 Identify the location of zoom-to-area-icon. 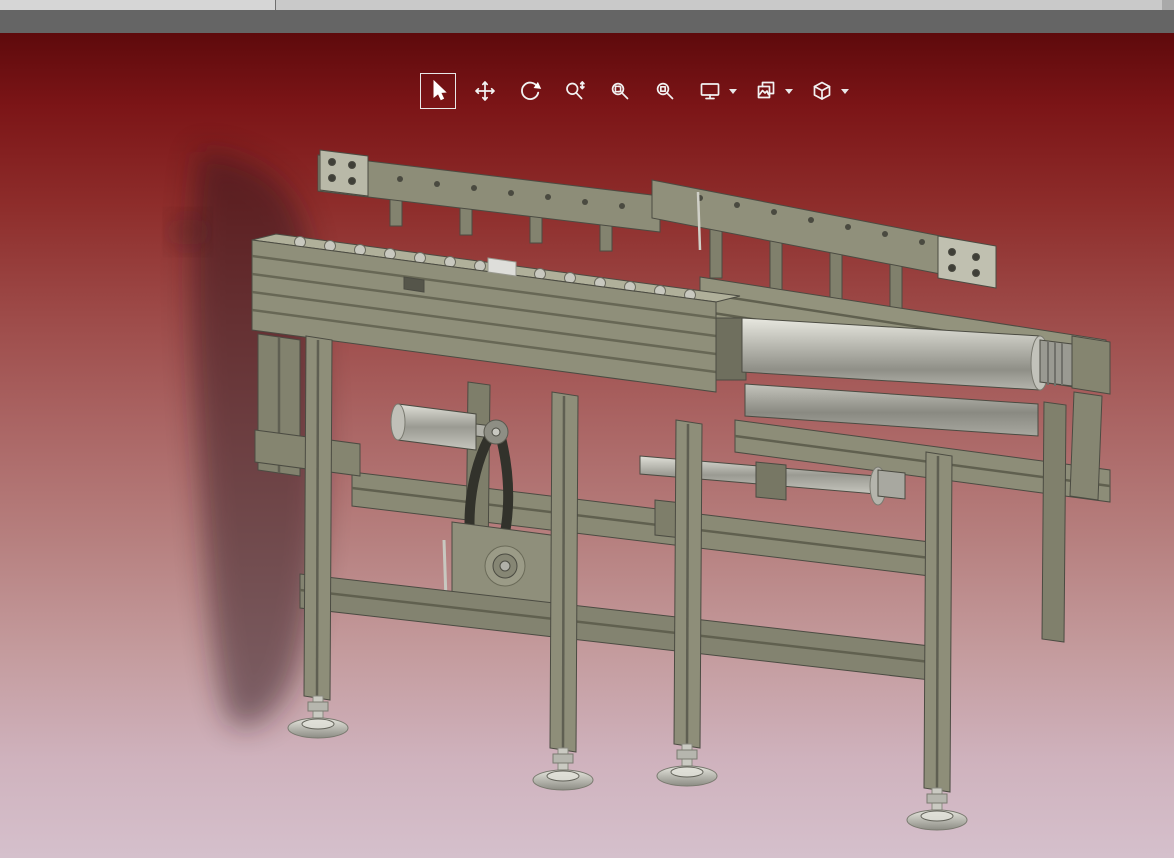
(620, 91).